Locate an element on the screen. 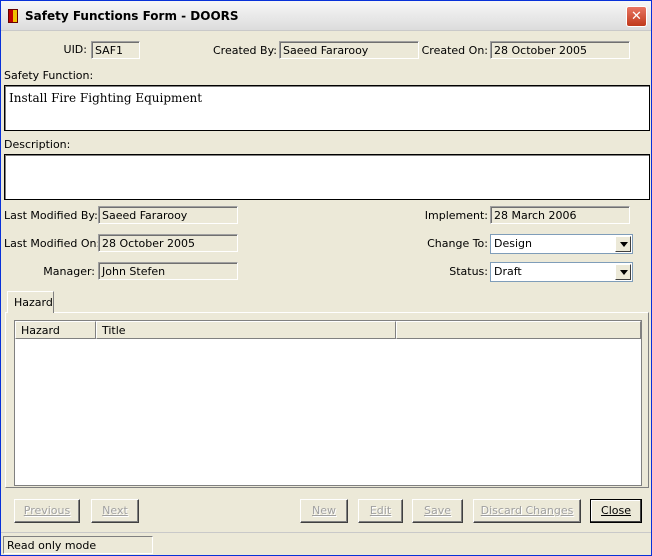  last-modified-on-label: Last Modified On: is located at coordinates (52, 243).